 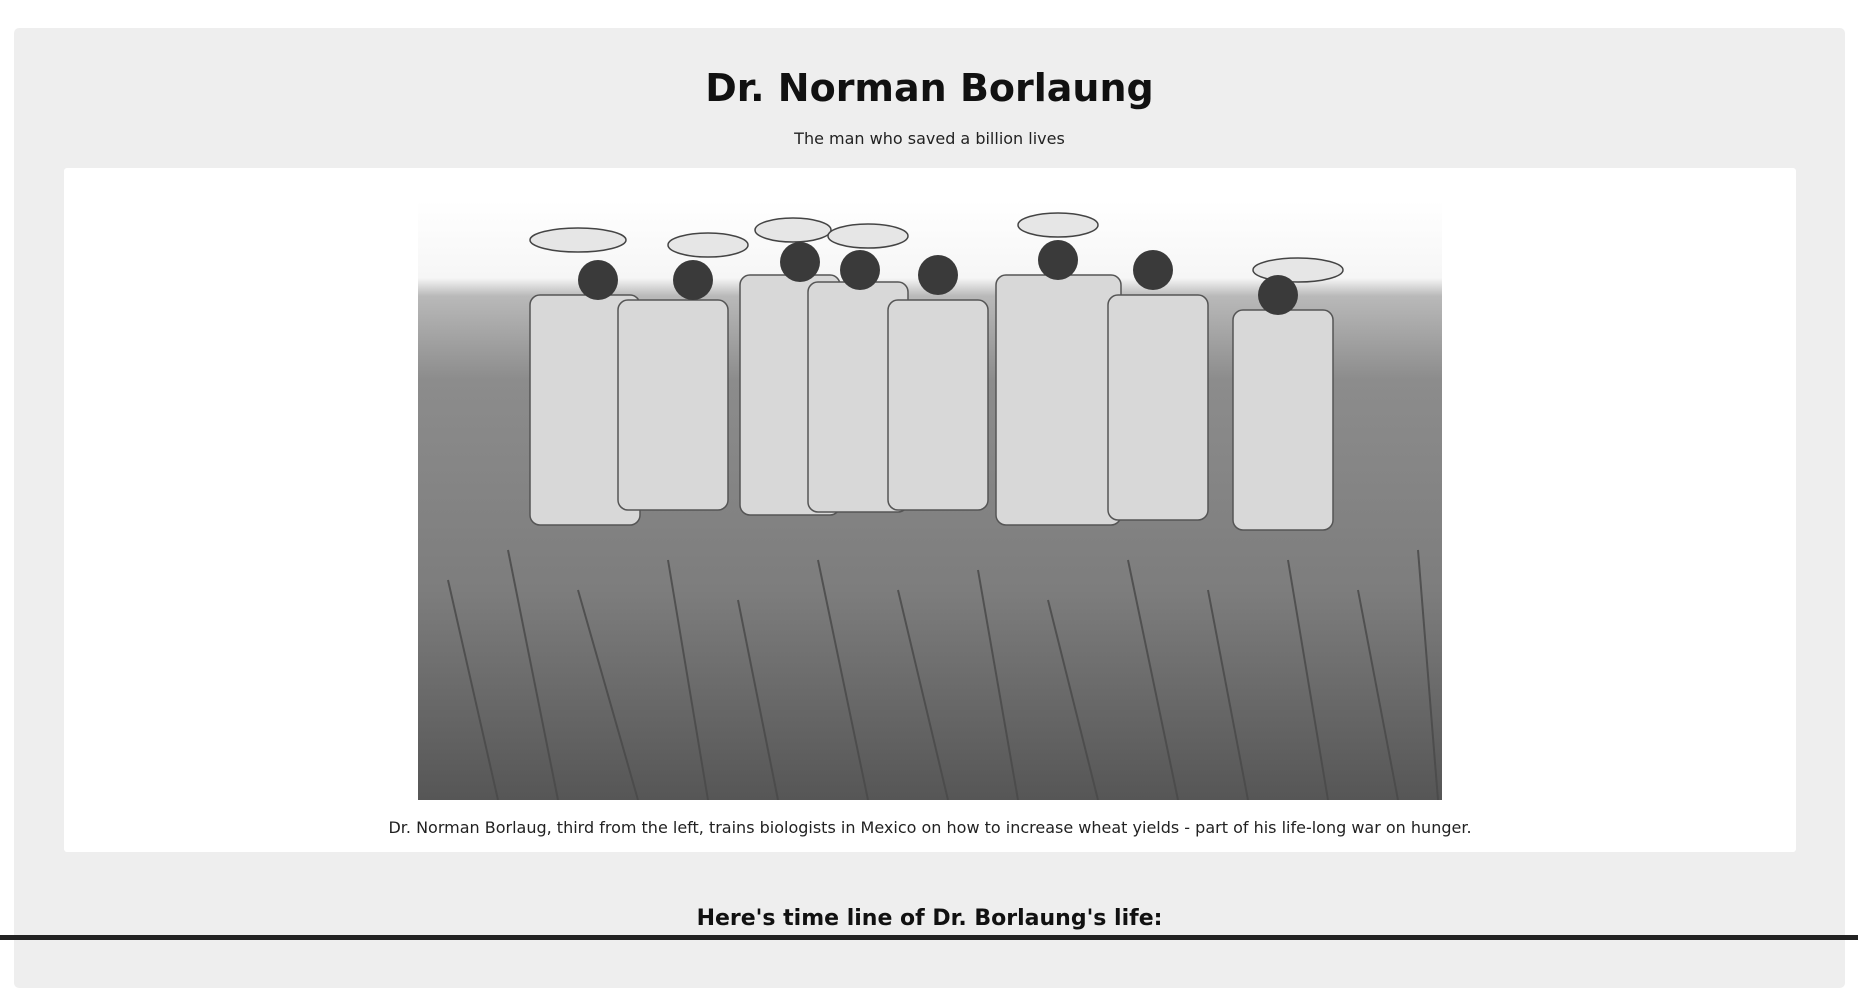 I want to click on timeline-heading: Here's time line of Dr. Borlaung's life:, so click(x=929, y=918).